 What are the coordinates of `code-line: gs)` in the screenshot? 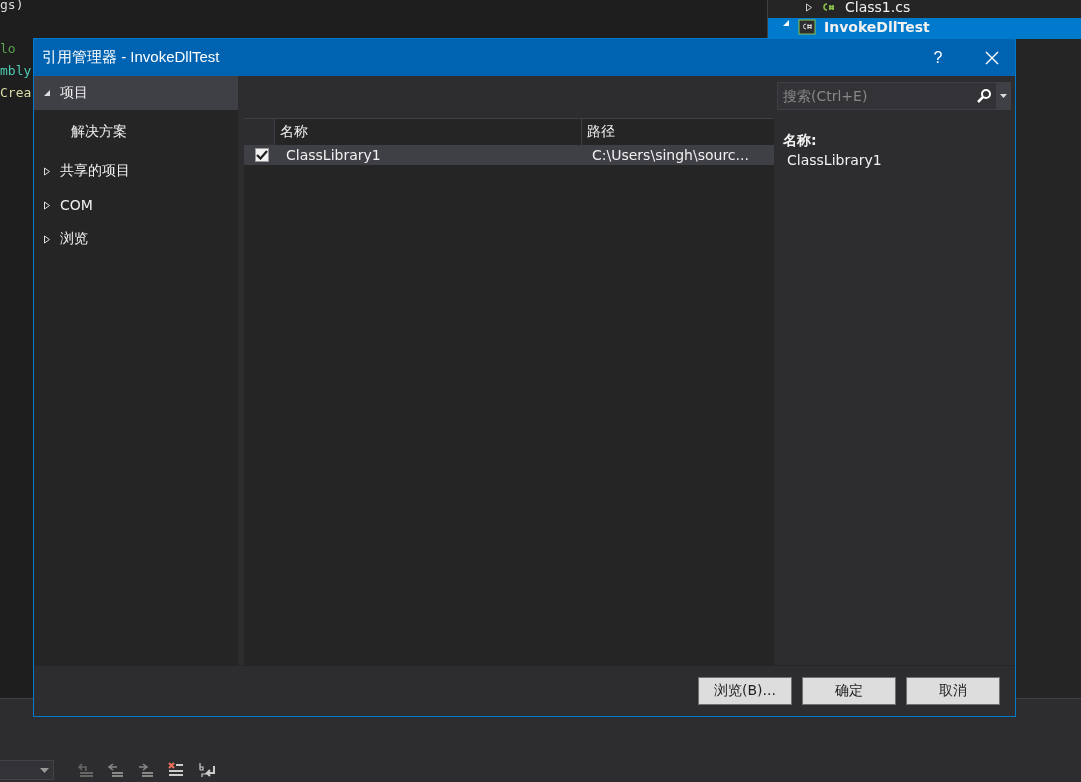 It's located at (12, 7).